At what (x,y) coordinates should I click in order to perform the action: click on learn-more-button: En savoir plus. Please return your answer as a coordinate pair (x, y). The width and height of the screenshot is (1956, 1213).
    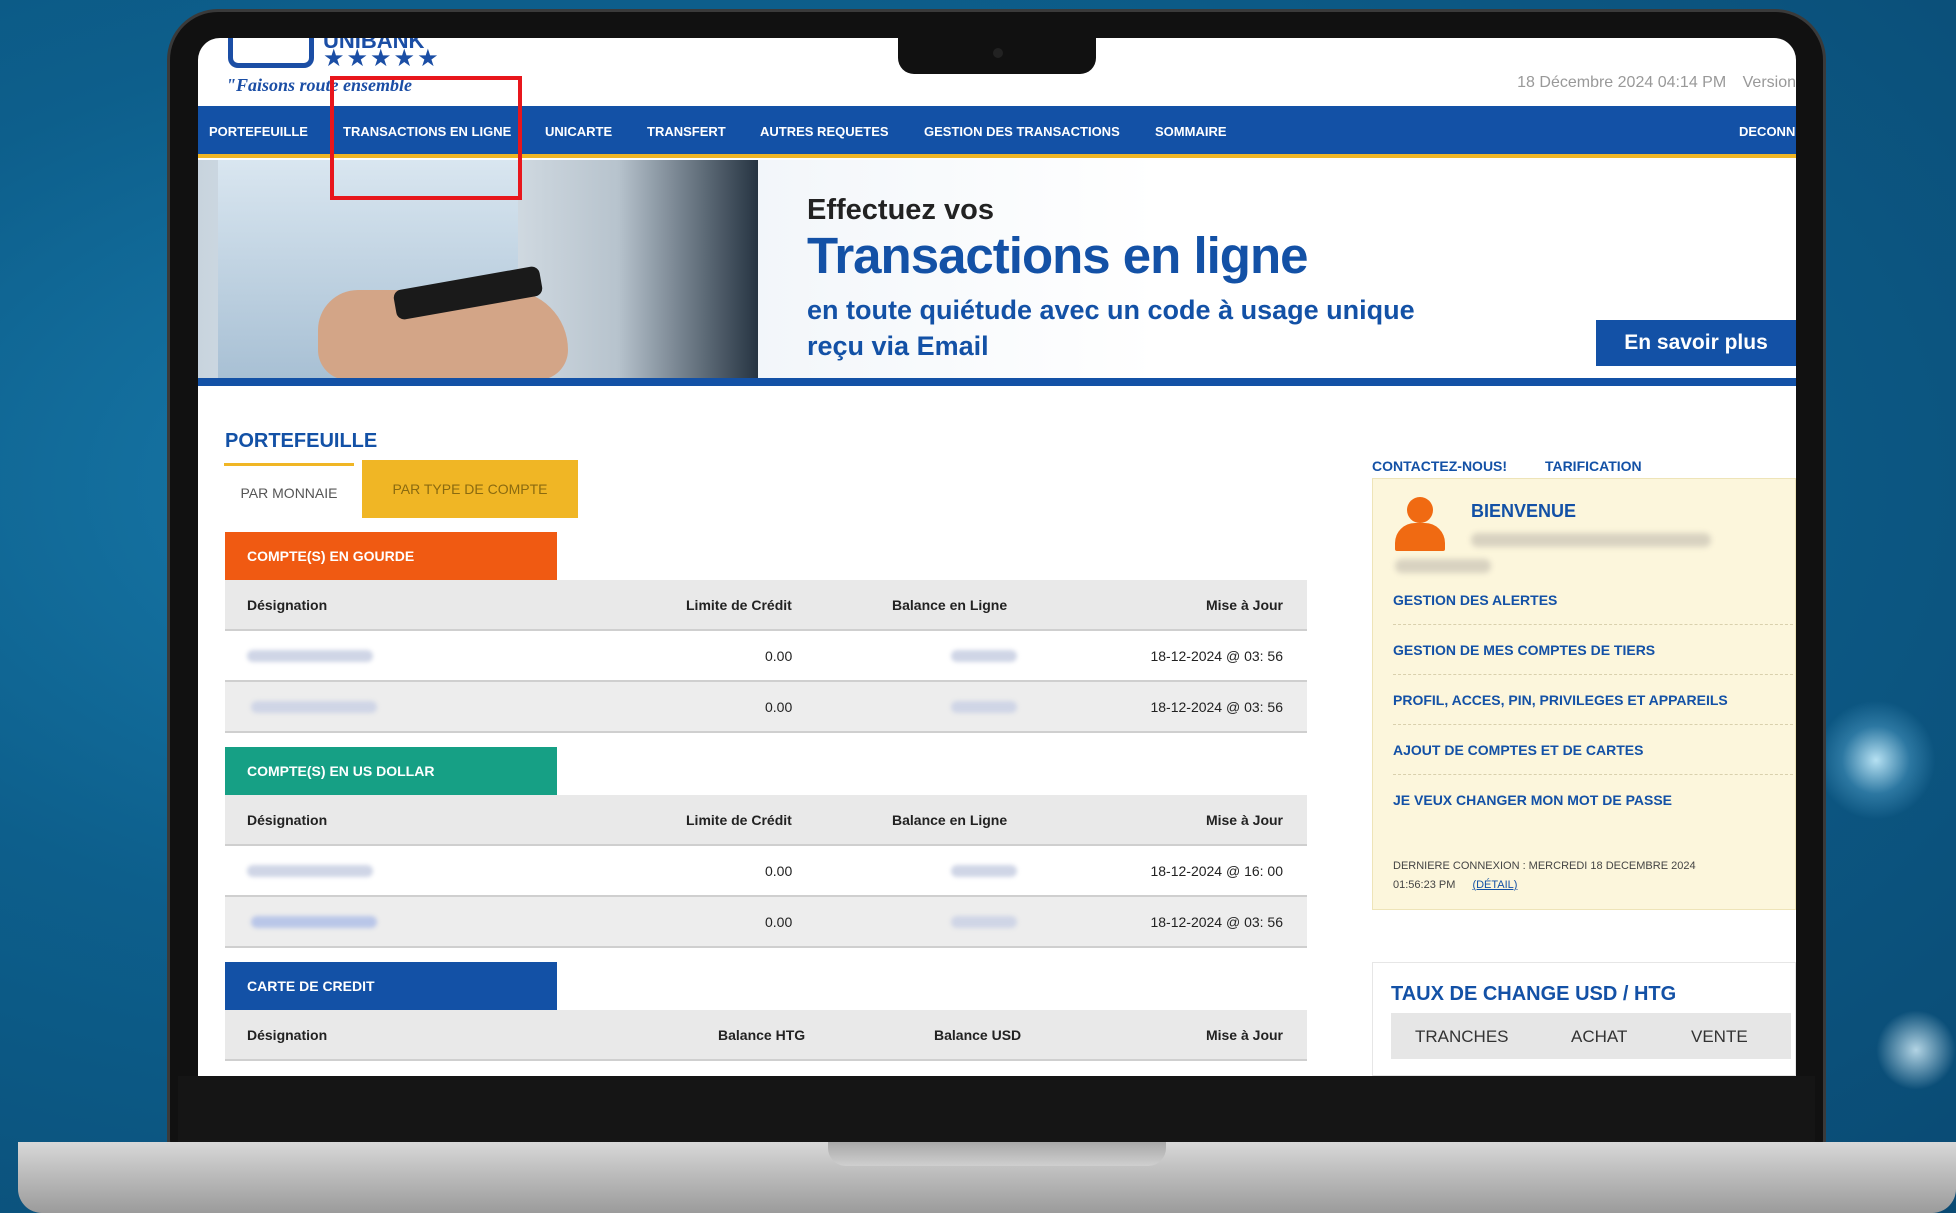
    Looking at the image, I should click on (1696, 343).